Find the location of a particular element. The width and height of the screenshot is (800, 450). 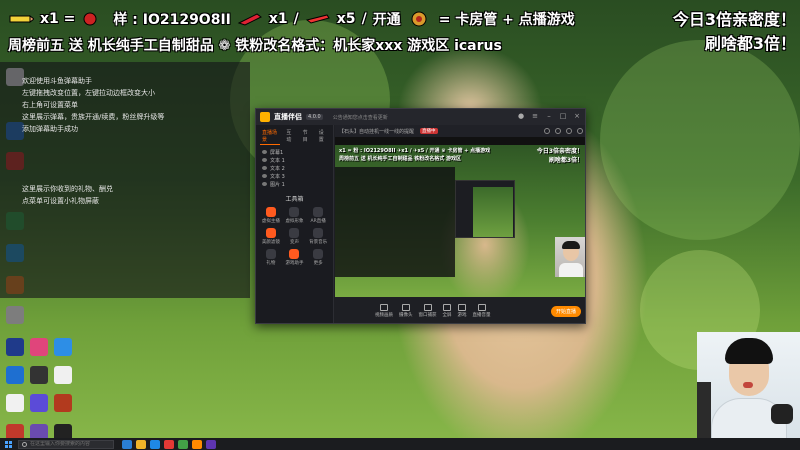

avatar-icon: ● is located at coordinates (521, 116).